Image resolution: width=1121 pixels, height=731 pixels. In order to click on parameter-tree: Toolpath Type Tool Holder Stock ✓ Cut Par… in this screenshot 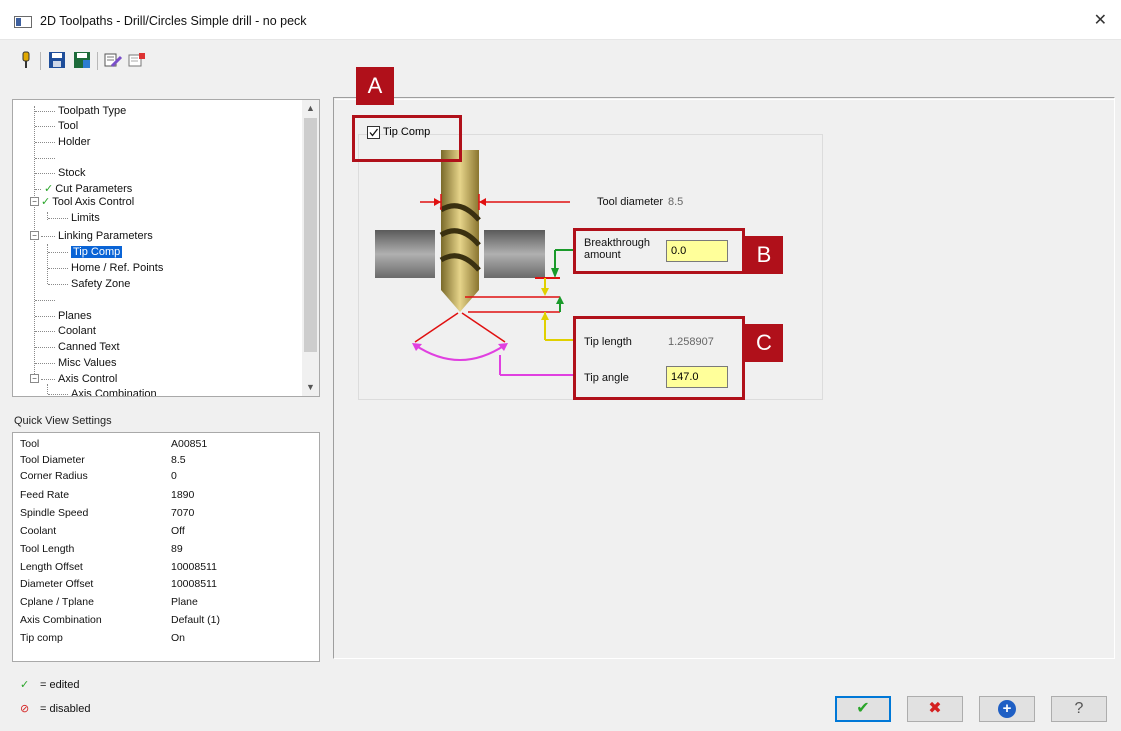, I will do `click(166, 248)`.